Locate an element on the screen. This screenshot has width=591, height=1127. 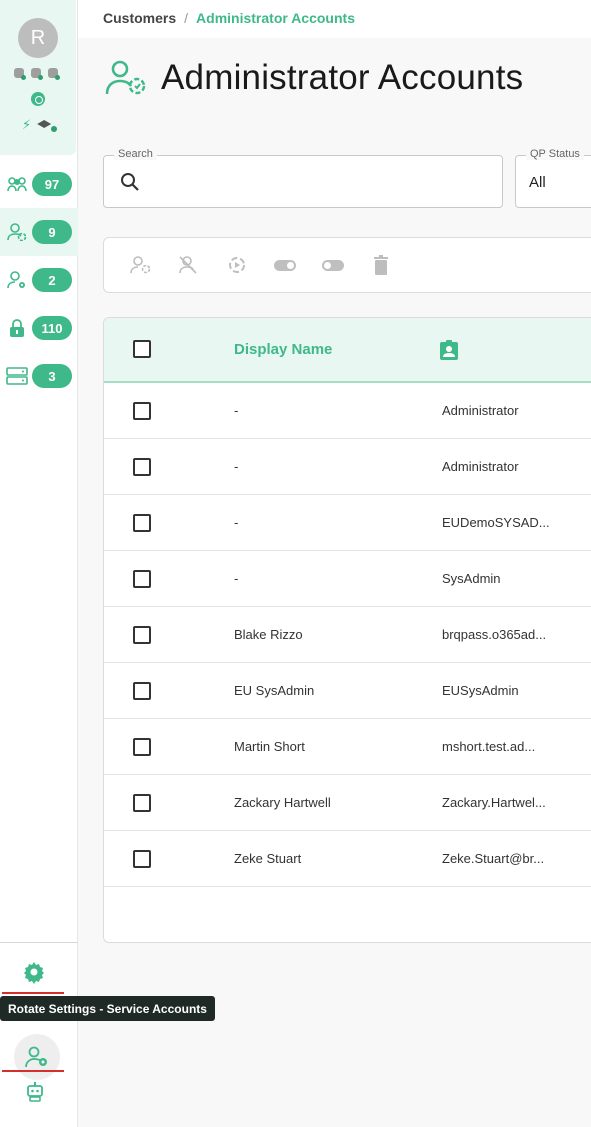
service-account-rotate-icon is located at coordinates (36, 1057).